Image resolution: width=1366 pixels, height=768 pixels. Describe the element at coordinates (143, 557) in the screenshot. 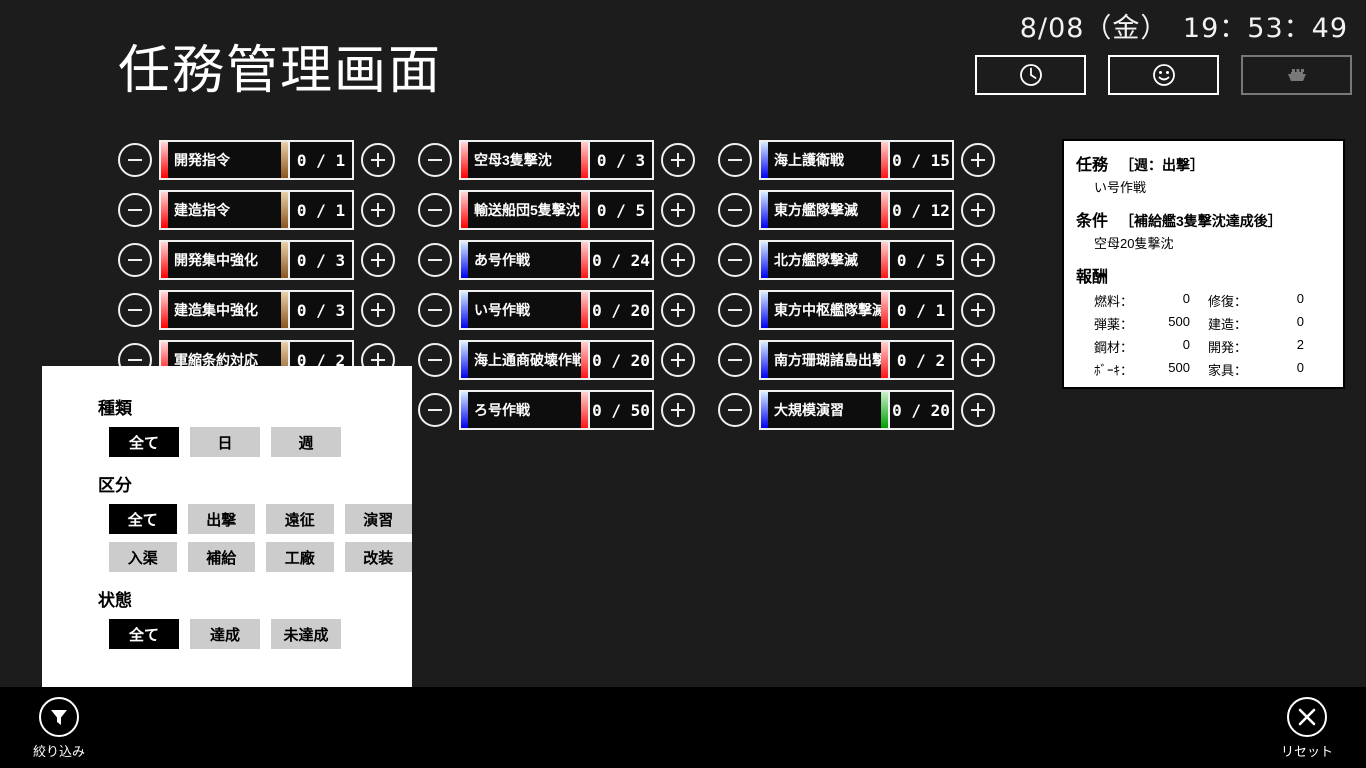

I see `filter-option-入渠: 入渠` at that location.